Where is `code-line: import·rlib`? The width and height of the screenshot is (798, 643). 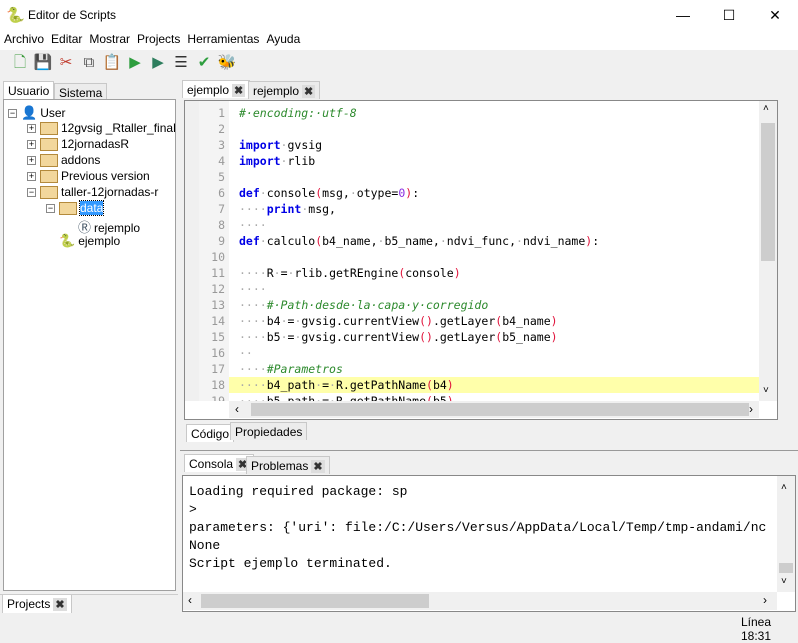
code-line: import·rlib is located at coordinates (277, 161).